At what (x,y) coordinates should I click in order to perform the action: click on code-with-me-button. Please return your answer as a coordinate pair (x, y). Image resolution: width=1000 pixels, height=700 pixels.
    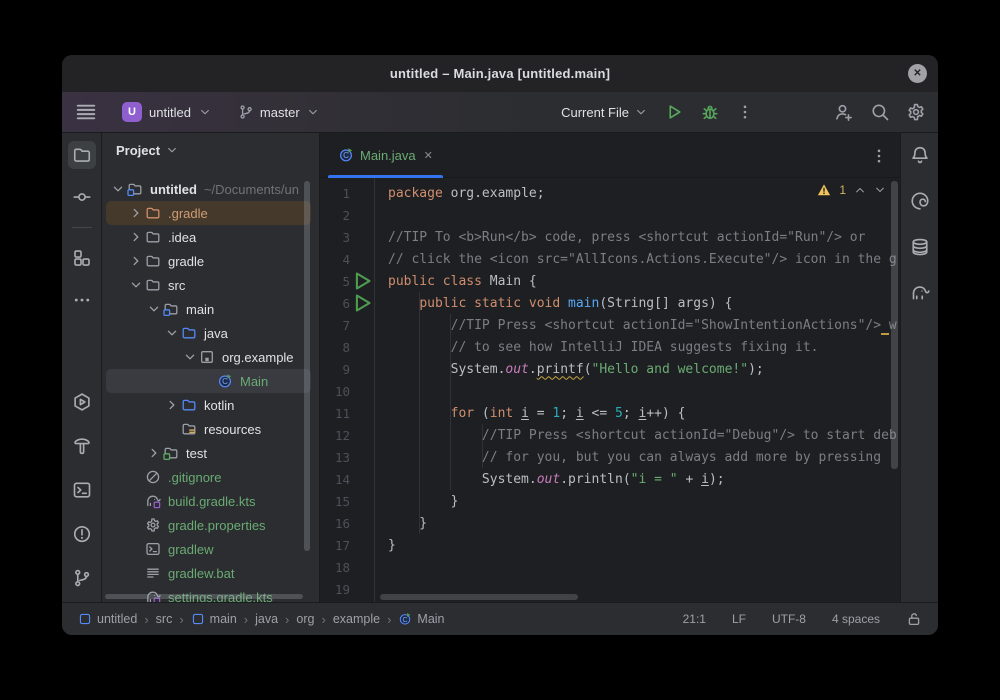
    Looking at the image, I should click on (844, 112).